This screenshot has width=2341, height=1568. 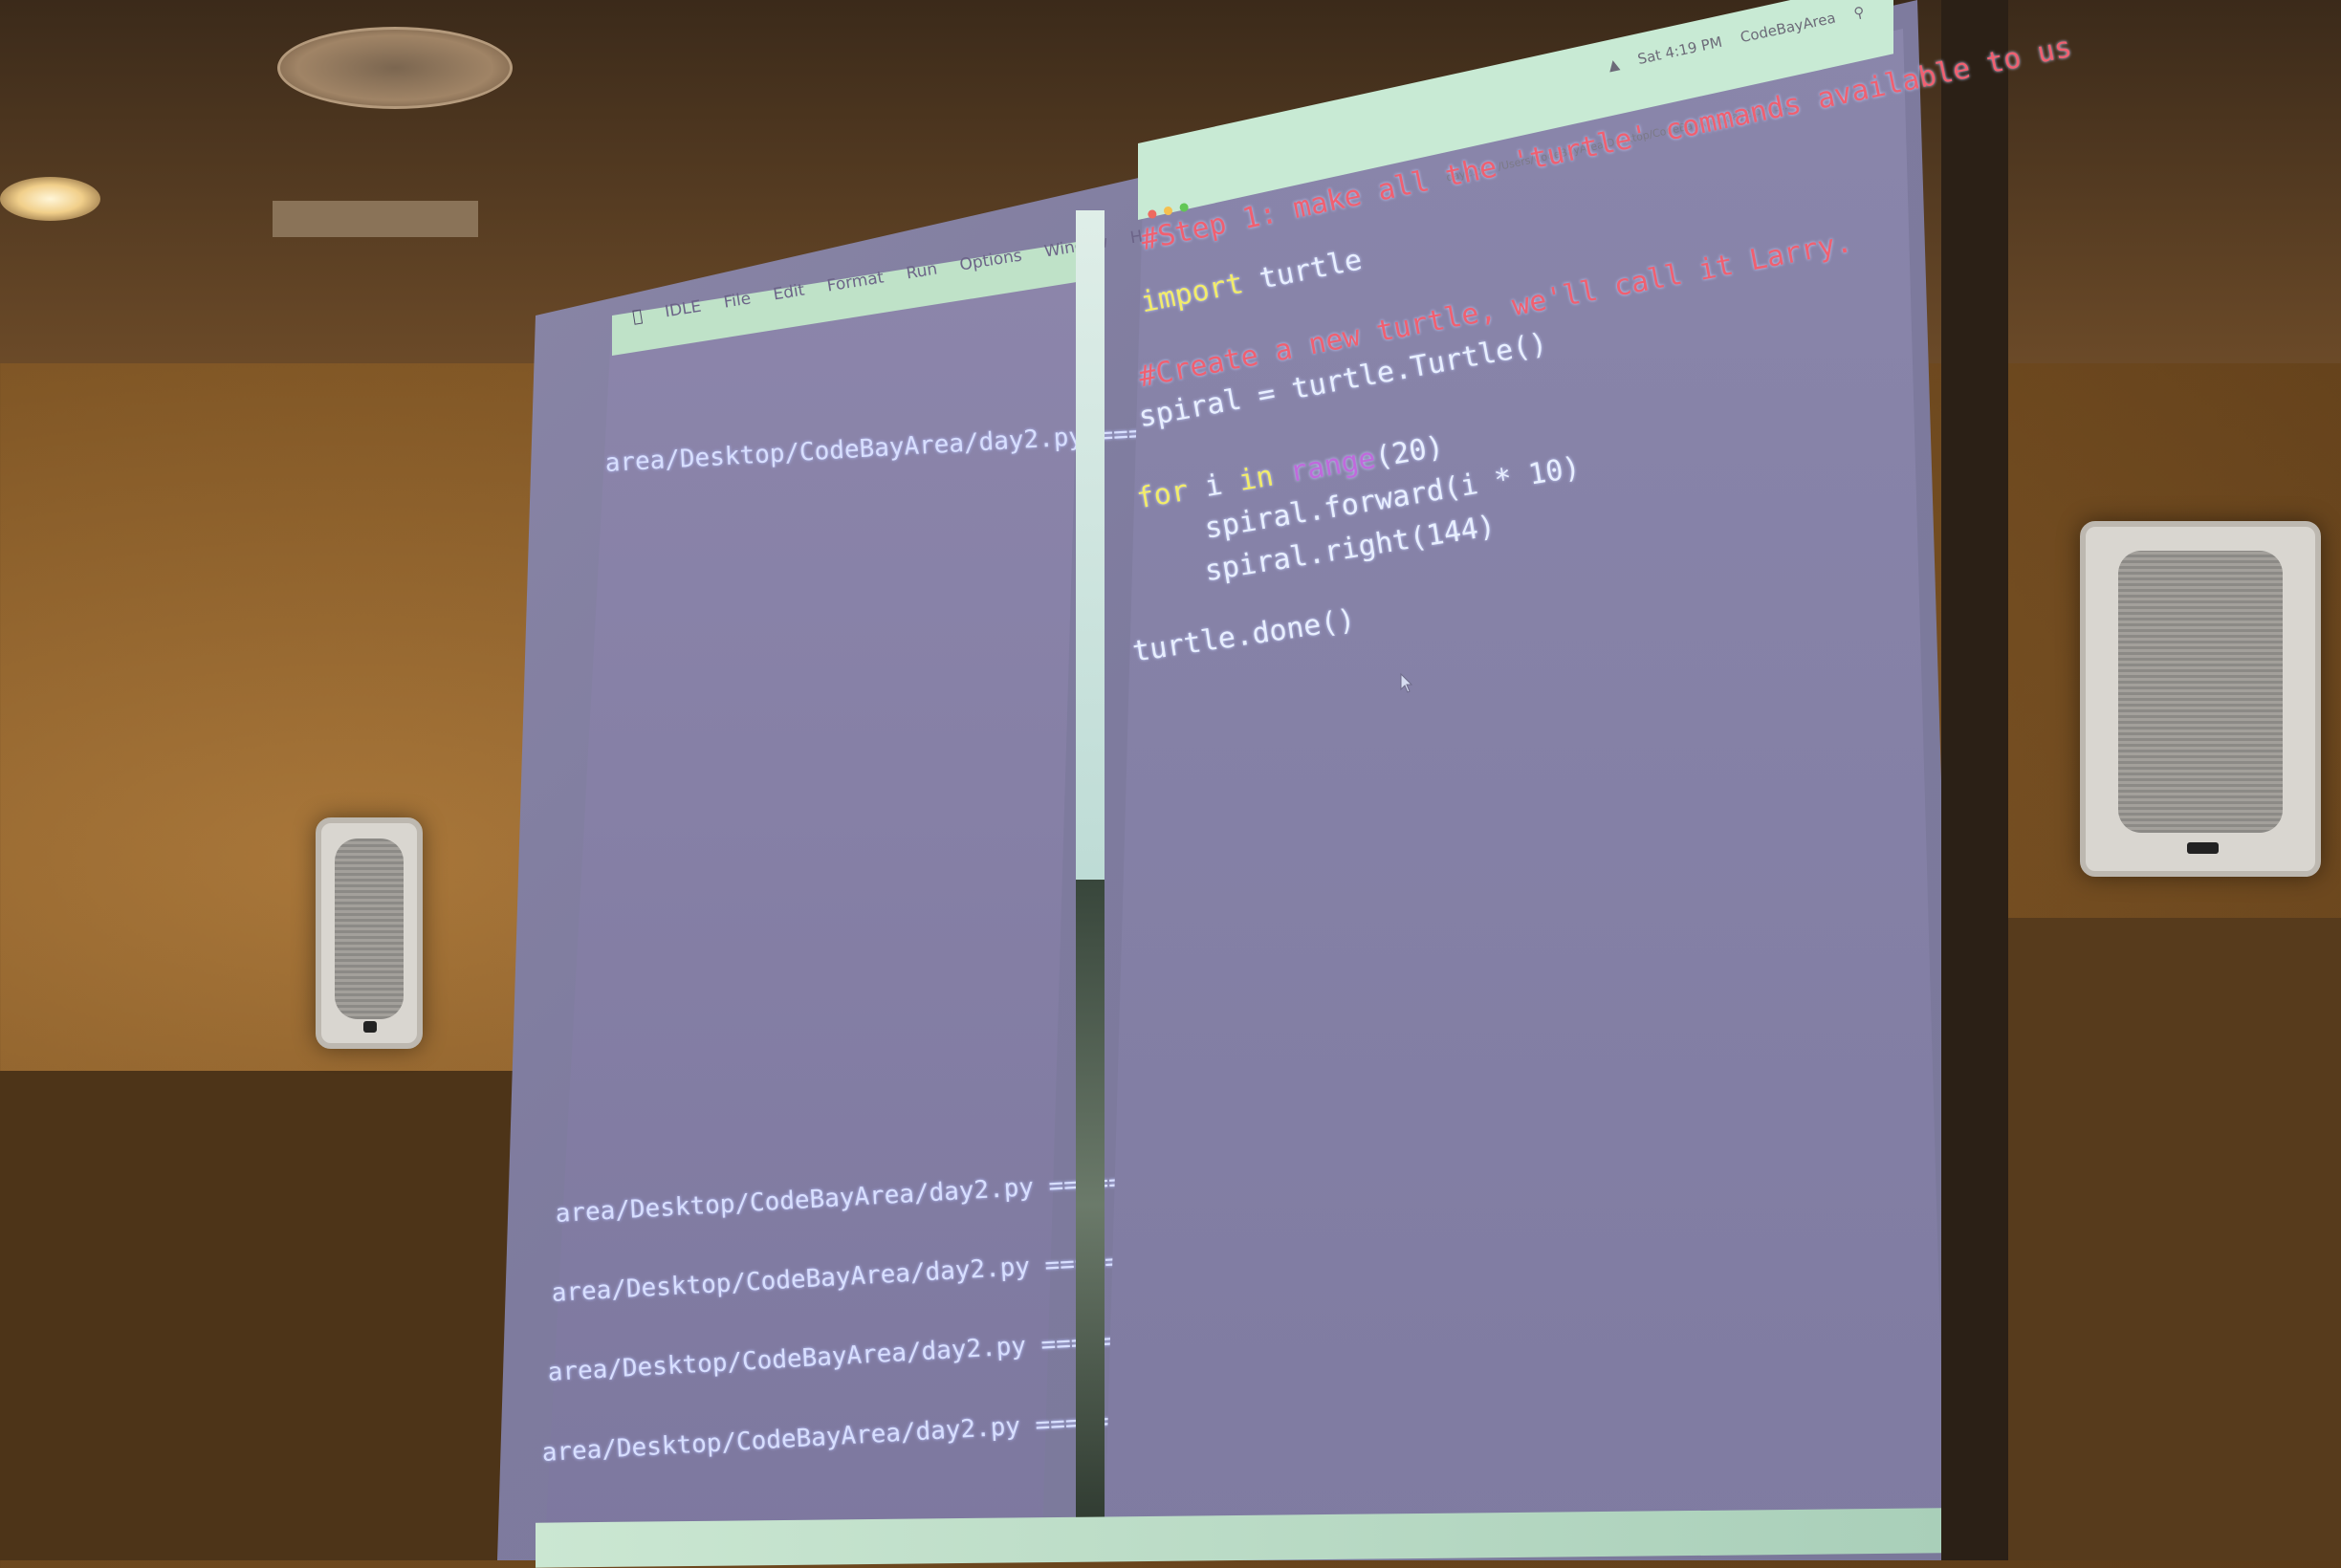 I want to click on wifi-icon: ▲, so click(x=1614, y=65).